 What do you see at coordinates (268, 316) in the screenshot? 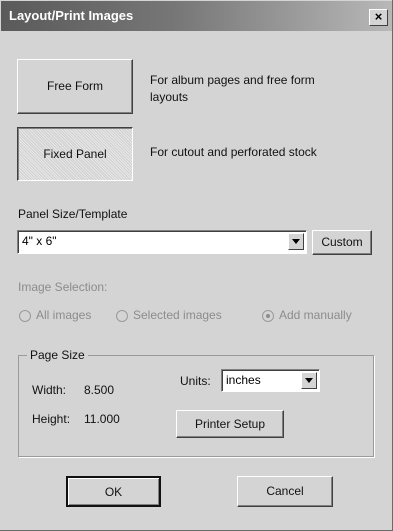
I see `add-manually-radio` at bounding box center [268, 316].